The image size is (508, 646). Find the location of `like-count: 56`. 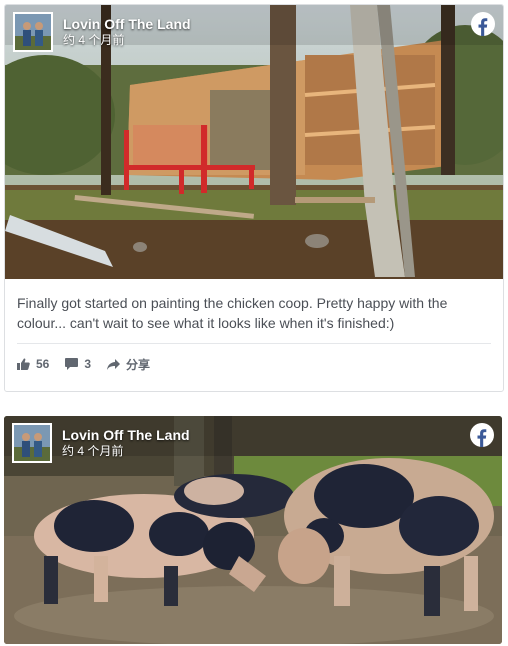

like-count: 56 is located at coordinates (43, 364).